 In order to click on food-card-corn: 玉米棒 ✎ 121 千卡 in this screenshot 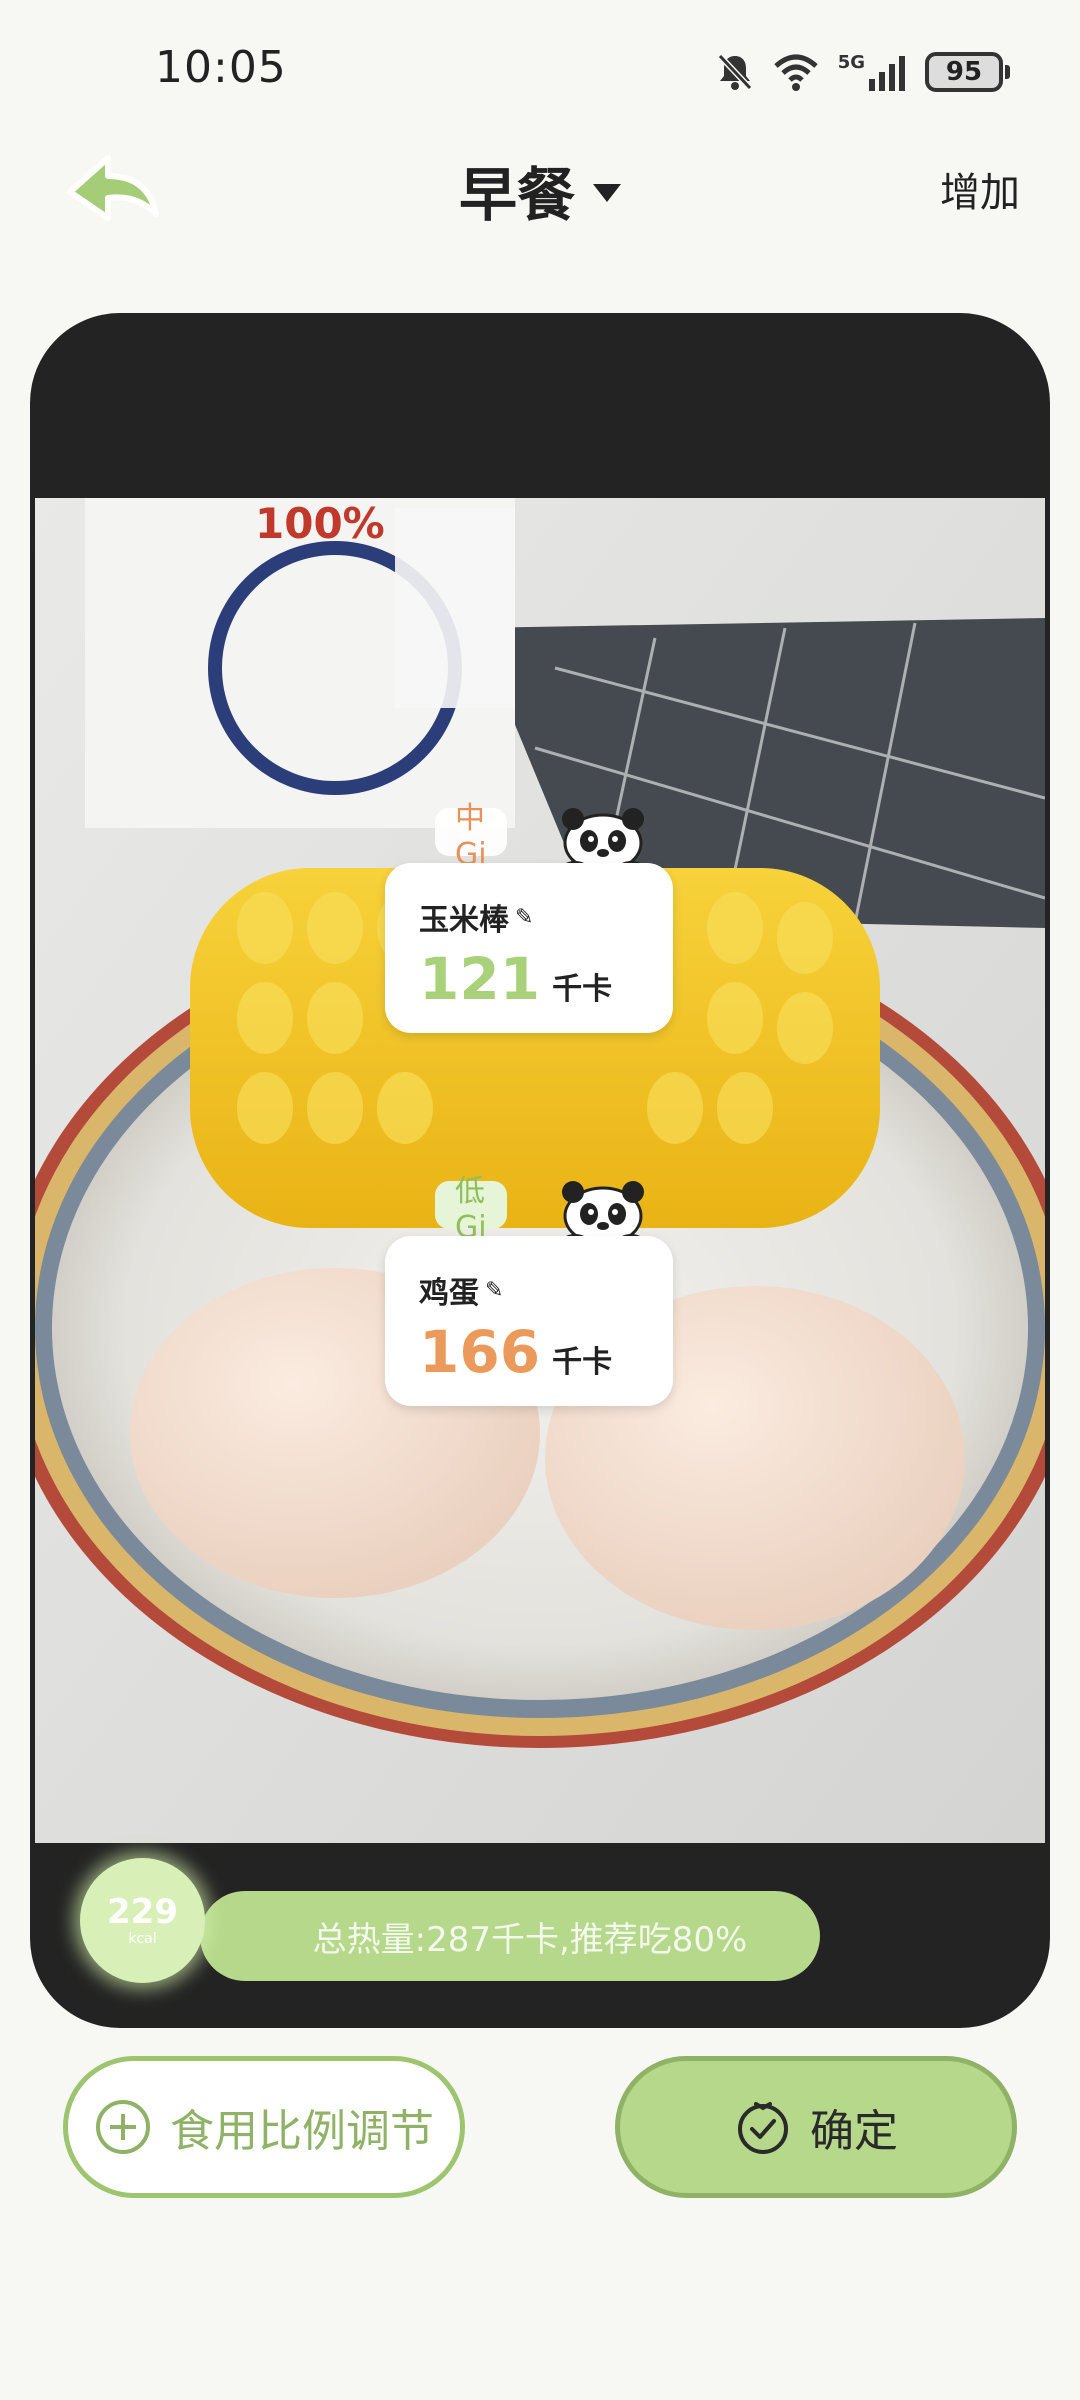, I will do `click(529, 948)`.